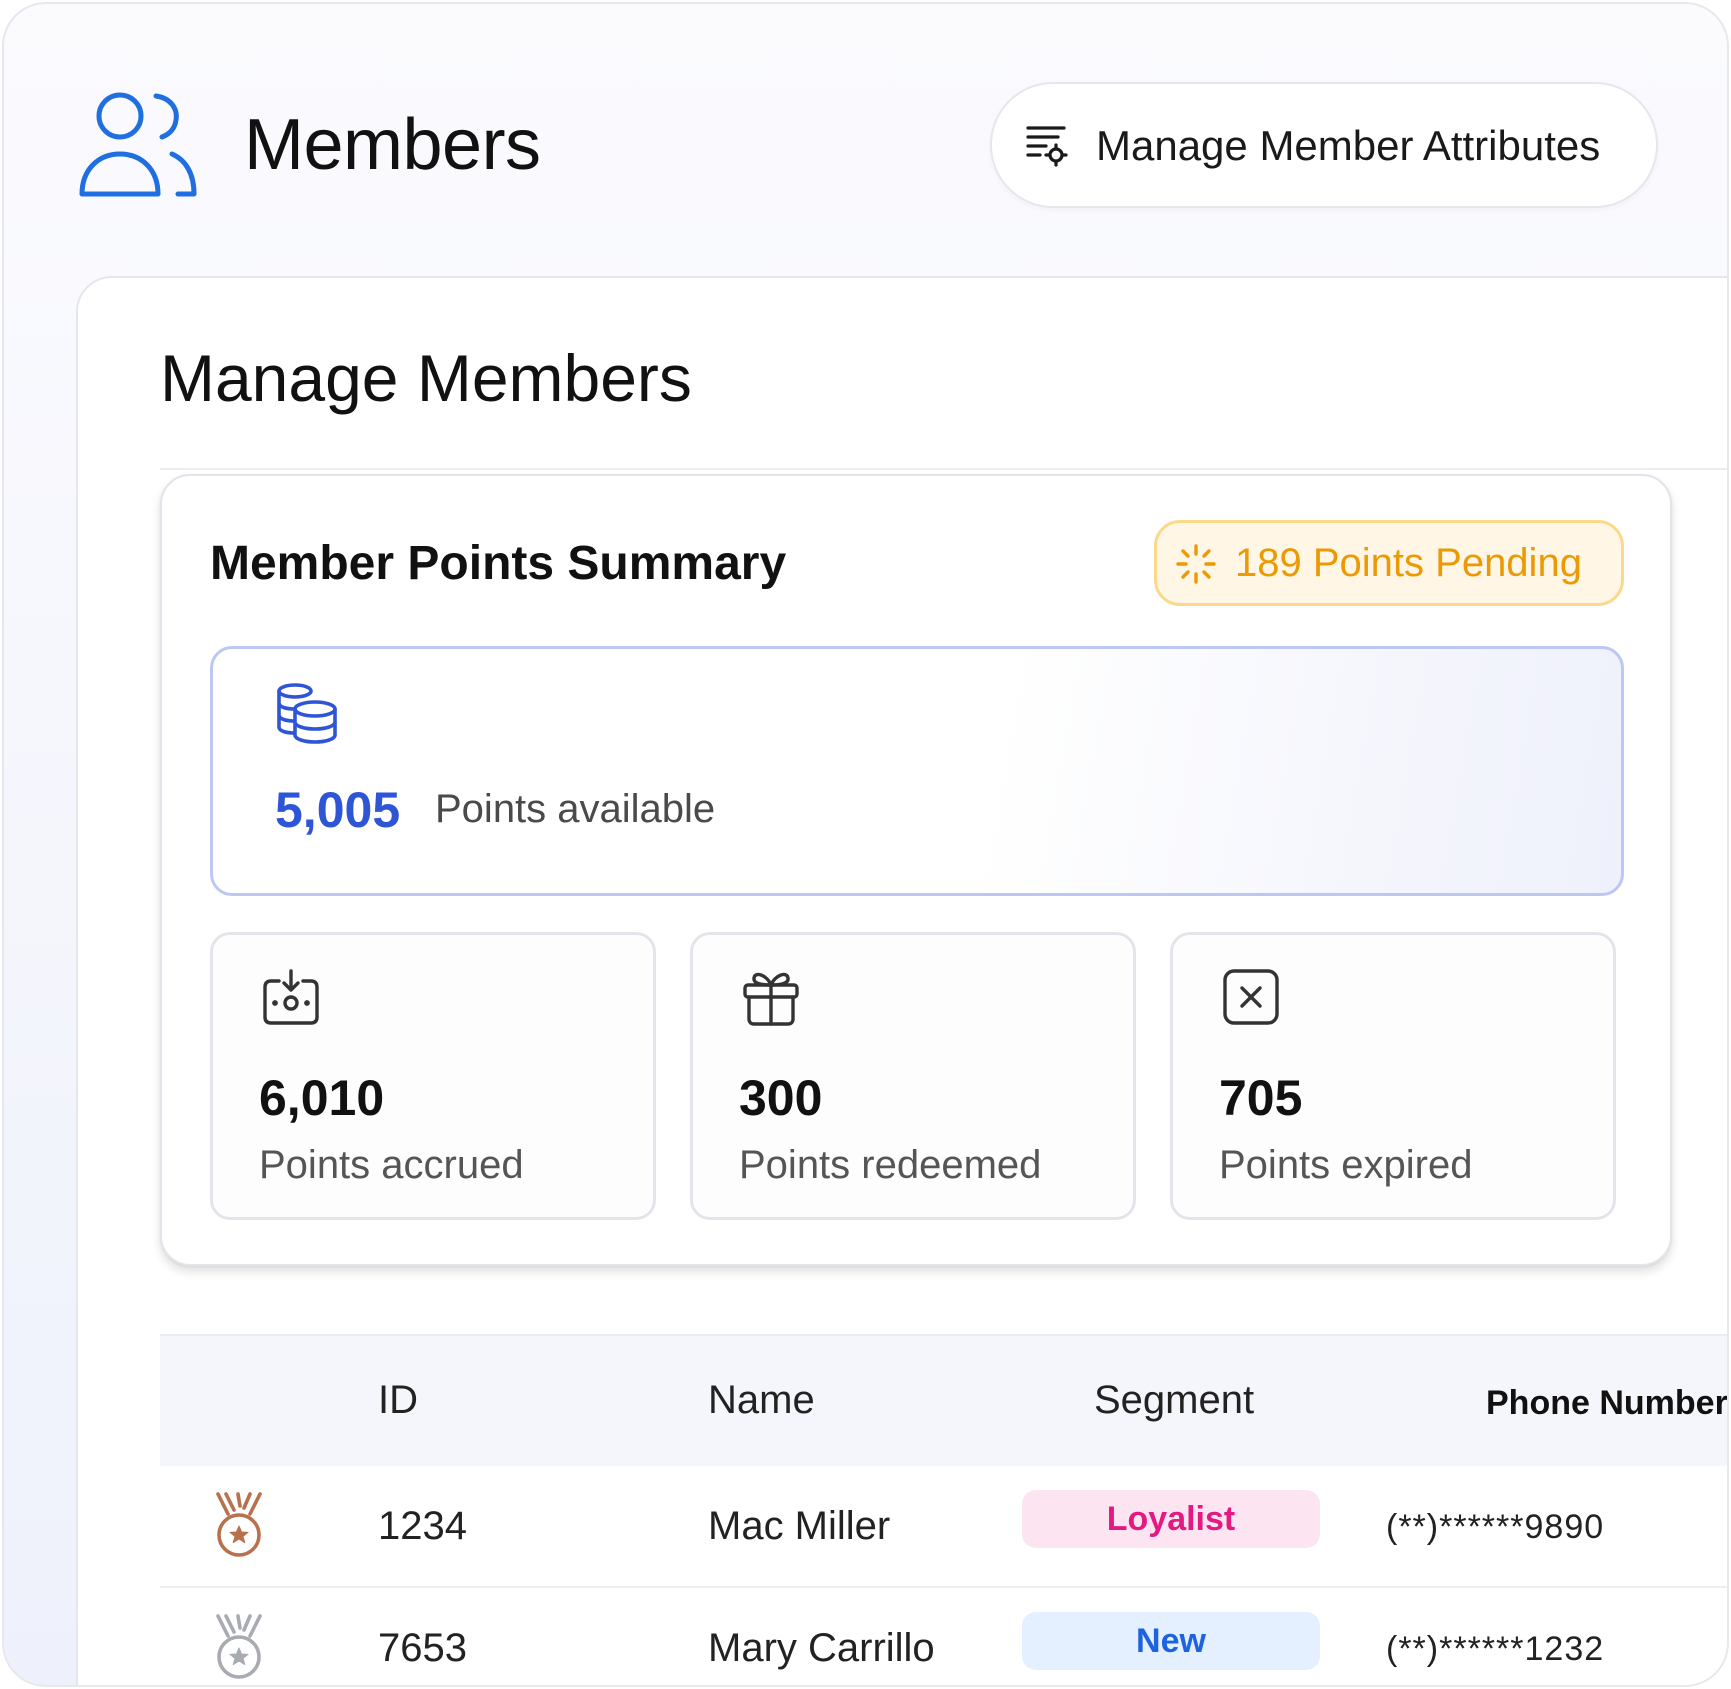 The height and width of the screenshot is (1689, 1731). I want to click on page-title: Members, so click(392, 145).